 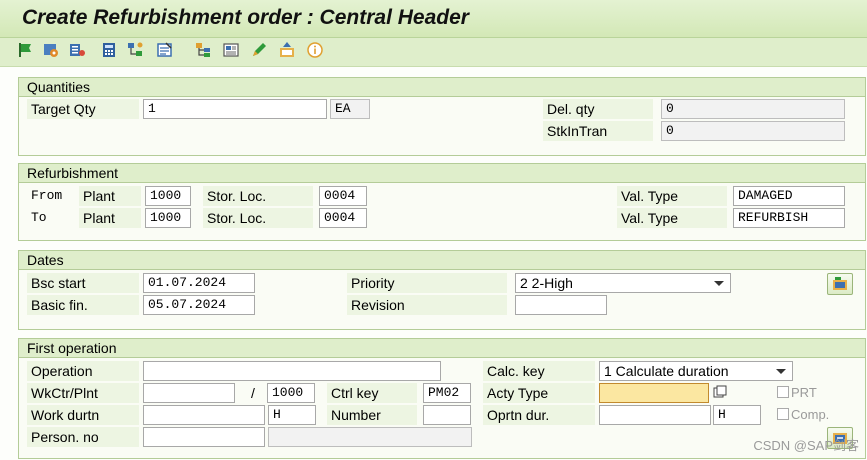 I want to click on from-label: From, so click(x=47, y=195).